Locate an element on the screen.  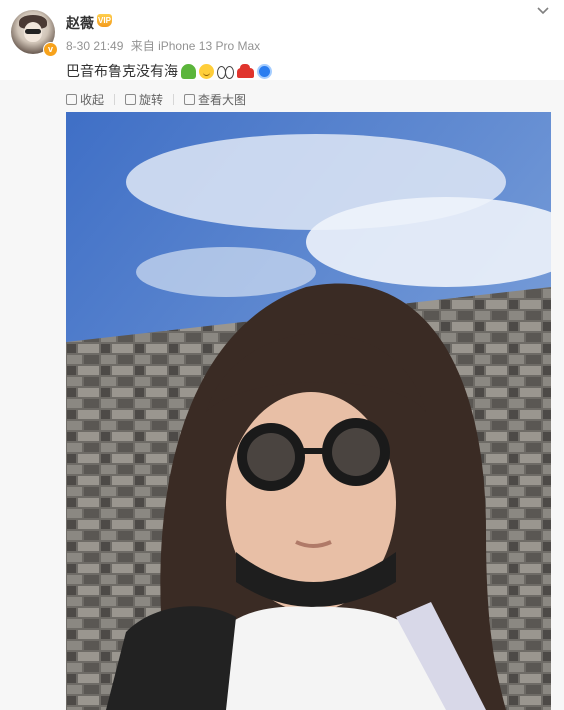
rotate-icon is located at coordinates (131, 99).